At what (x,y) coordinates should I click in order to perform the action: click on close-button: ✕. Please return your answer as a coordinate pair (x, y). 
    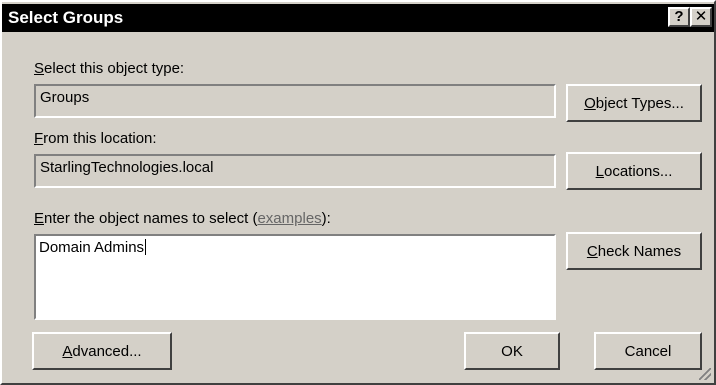
    Looking at the image, I should click on (701, 17).